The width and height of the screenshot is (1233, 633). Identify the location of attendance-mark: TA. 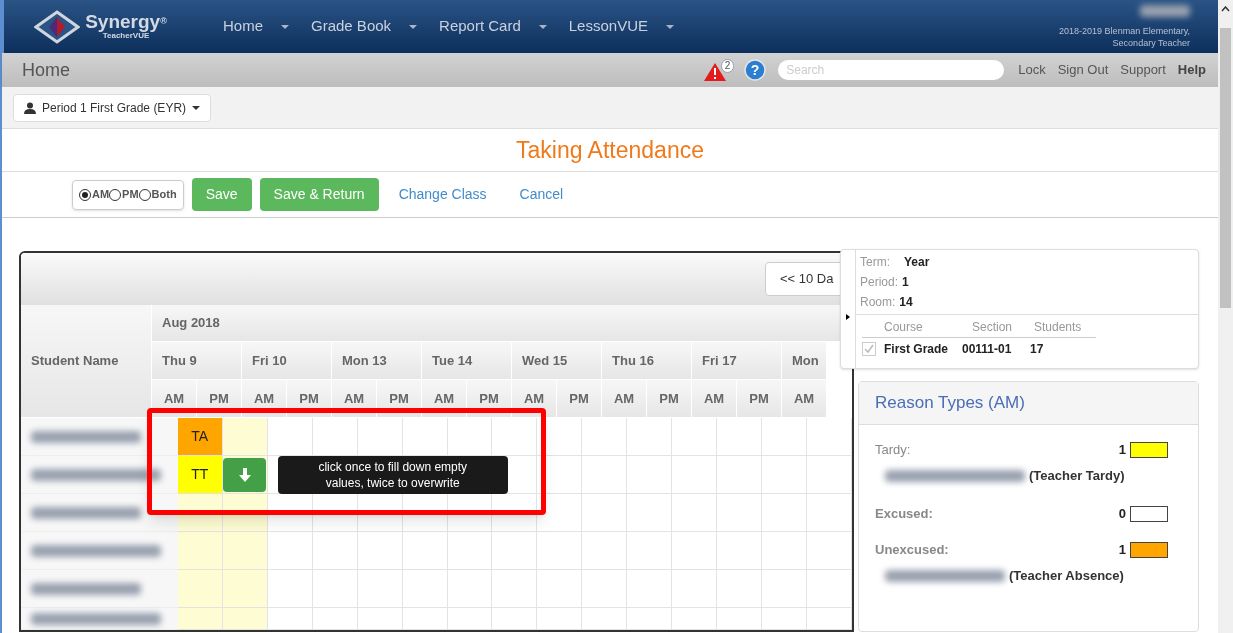
(200, 437).